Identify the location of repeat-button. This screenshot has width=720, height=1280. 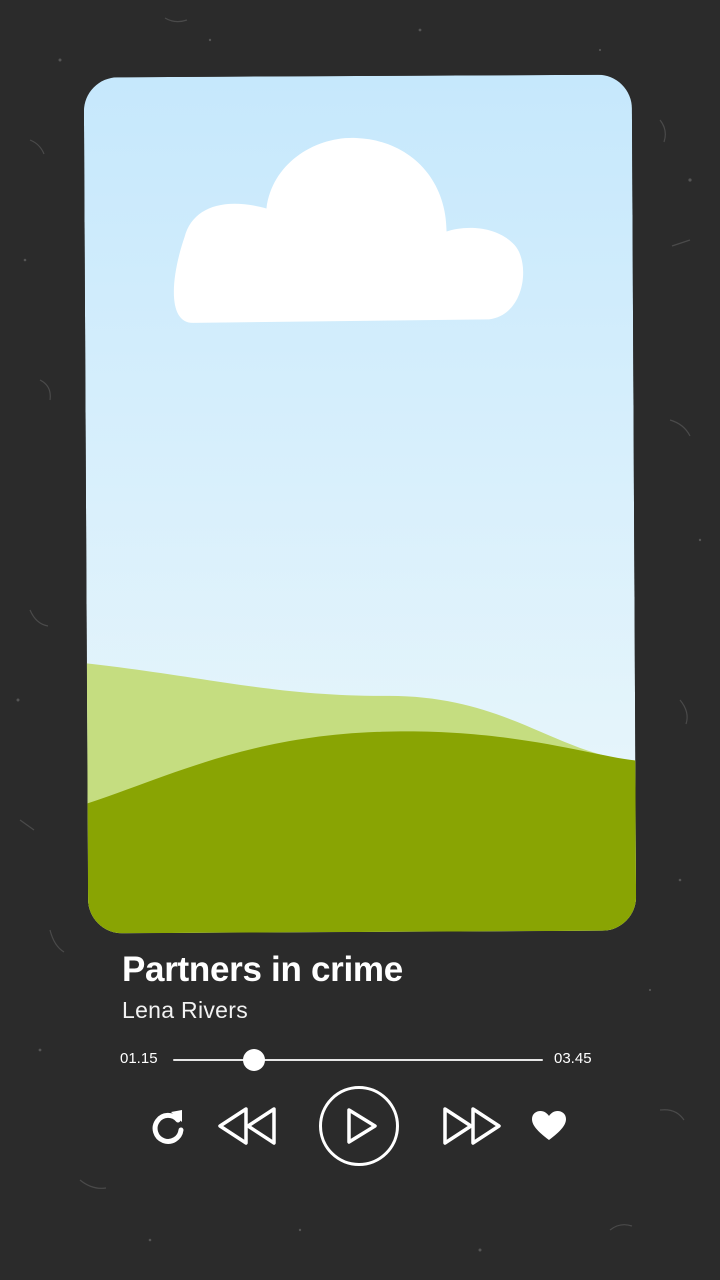
(168, 1126).